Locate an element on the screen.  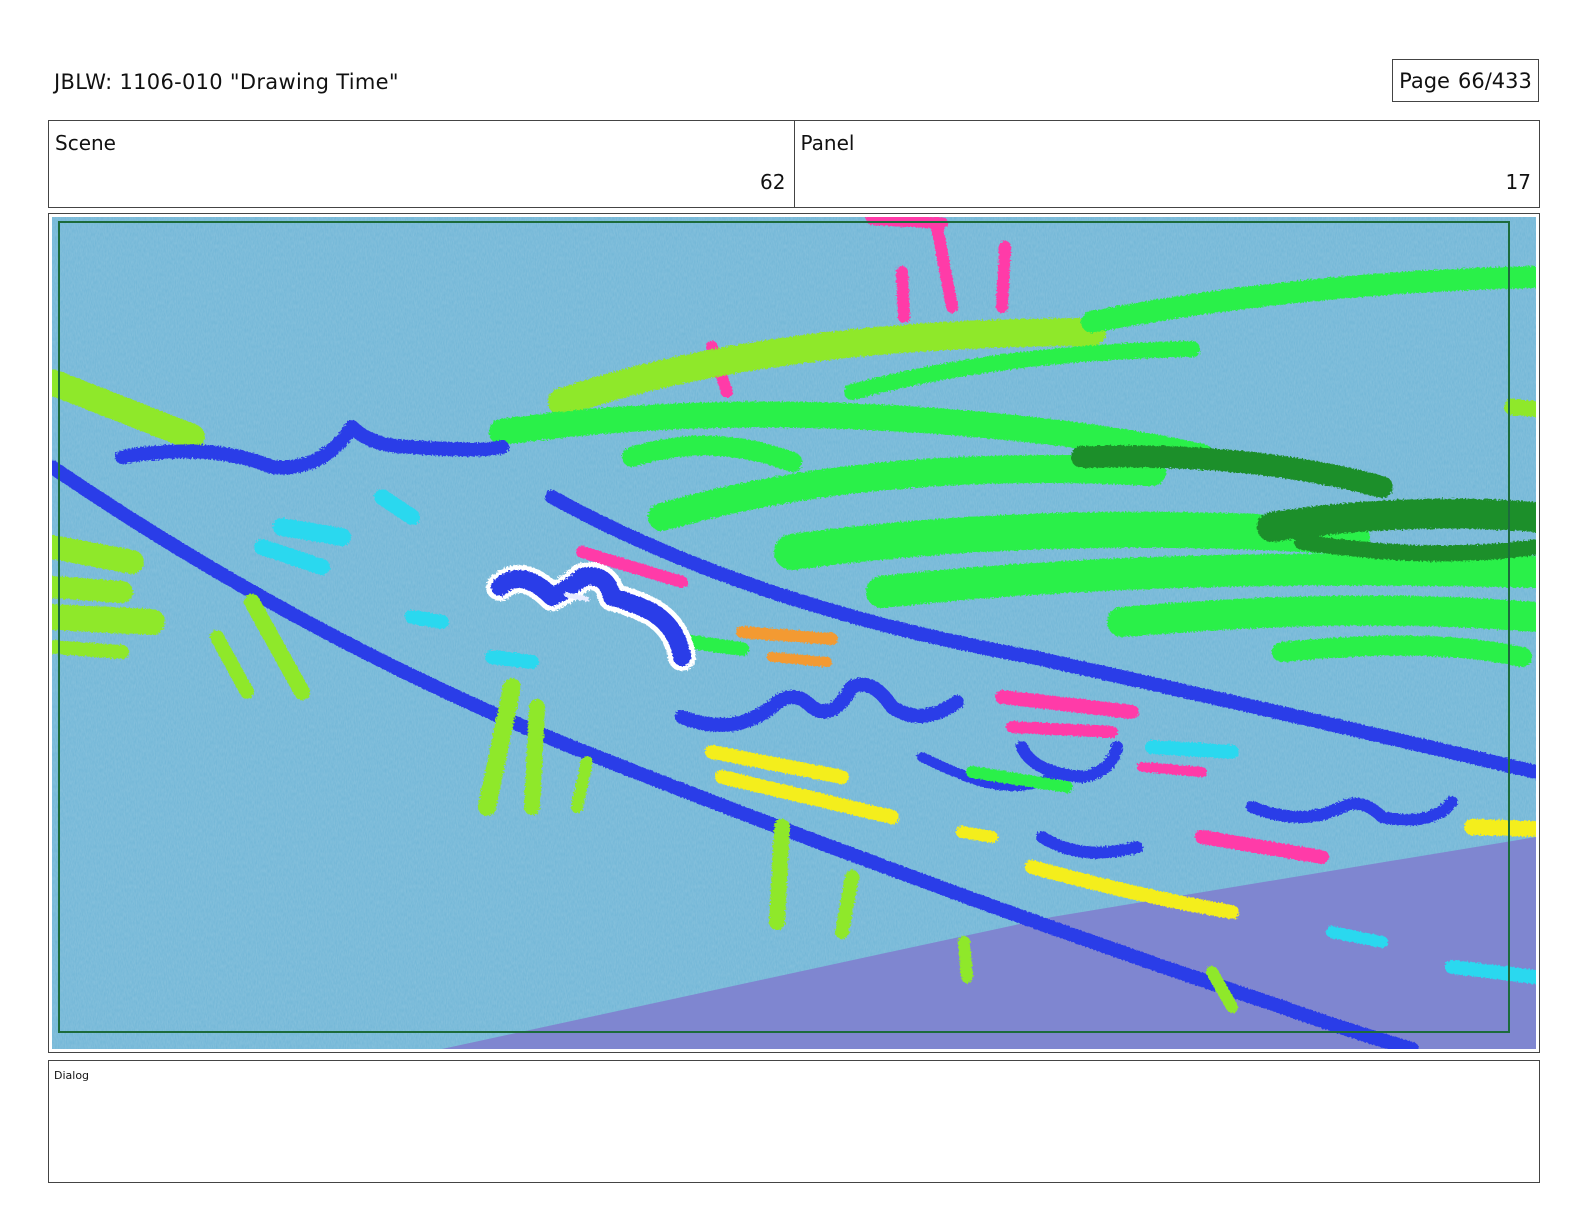
scene-cell: Scene 62 is located at coordinates (421, 164).